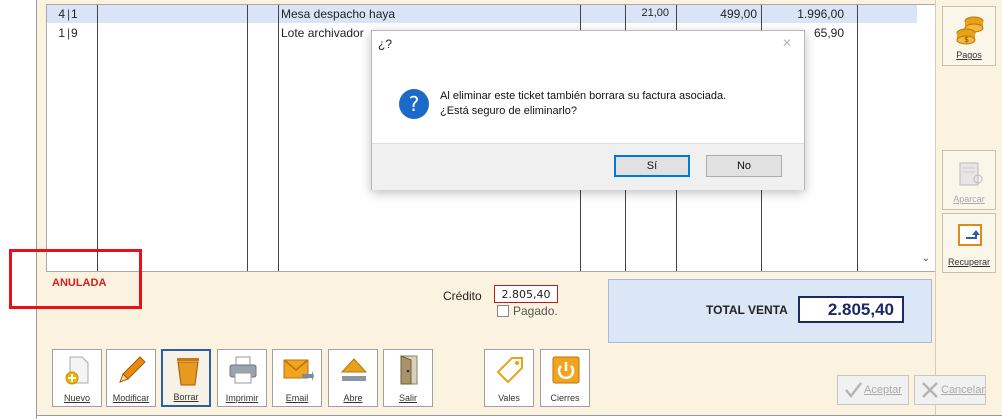  Describe the element at coordinates (509, 370) in the screenshot. I see `tag-icon` at that location.